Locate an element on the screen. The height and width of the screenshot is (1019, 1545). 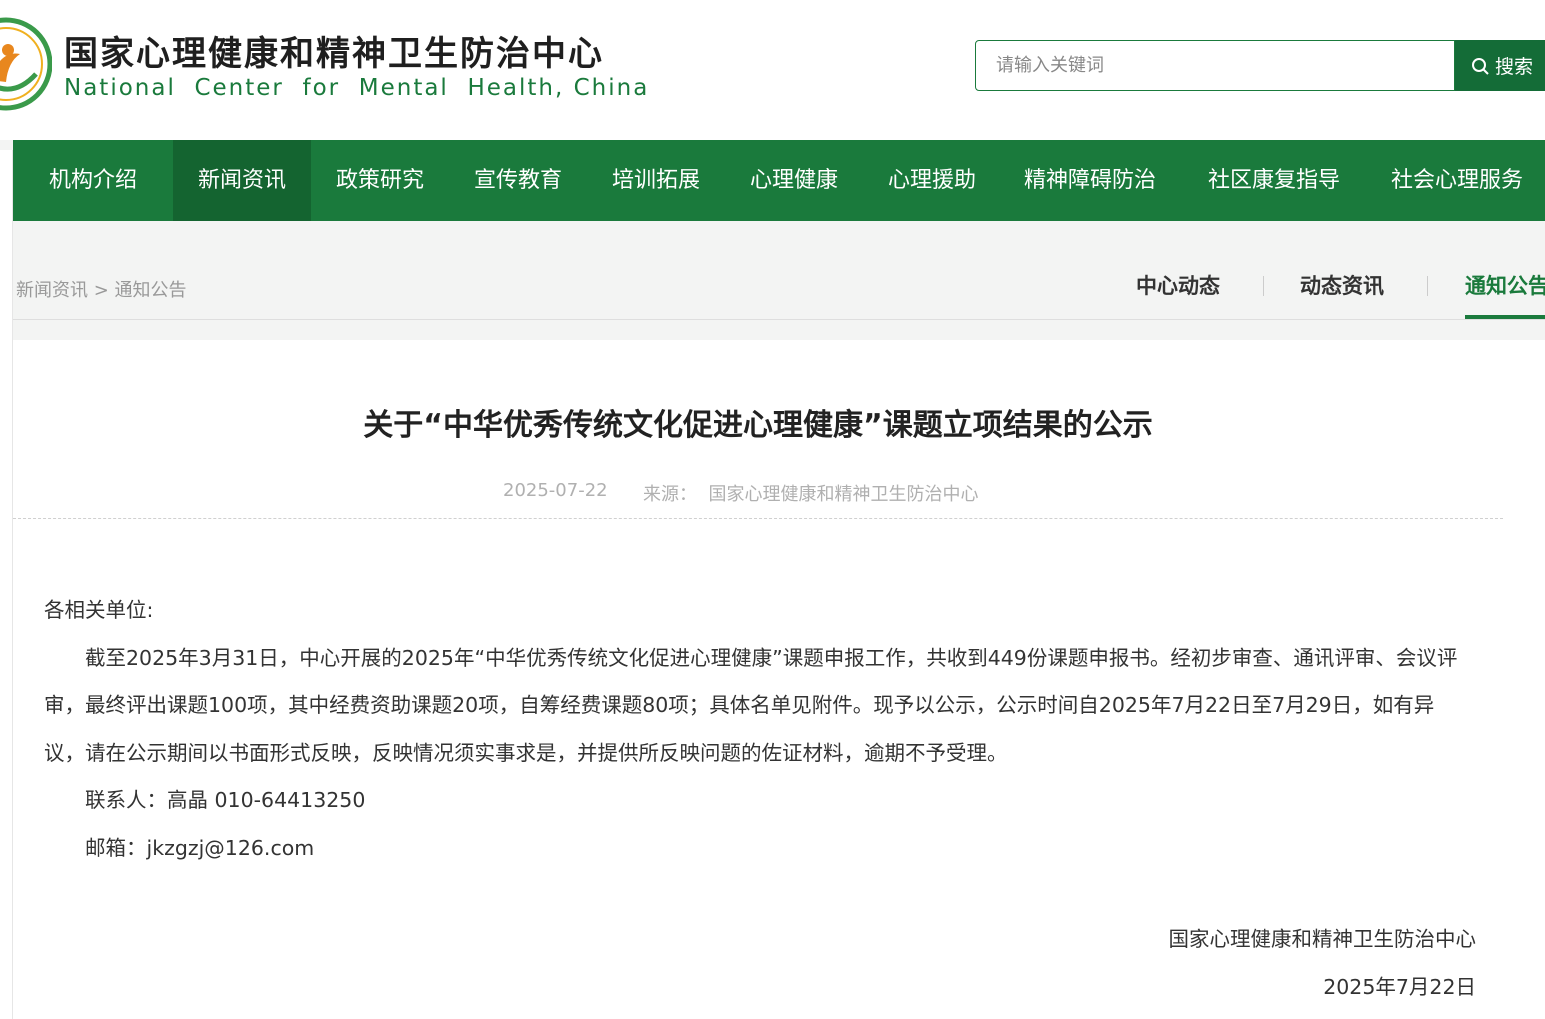
nav-item-training: 培训拓展 is located at coordinates (656, 180).